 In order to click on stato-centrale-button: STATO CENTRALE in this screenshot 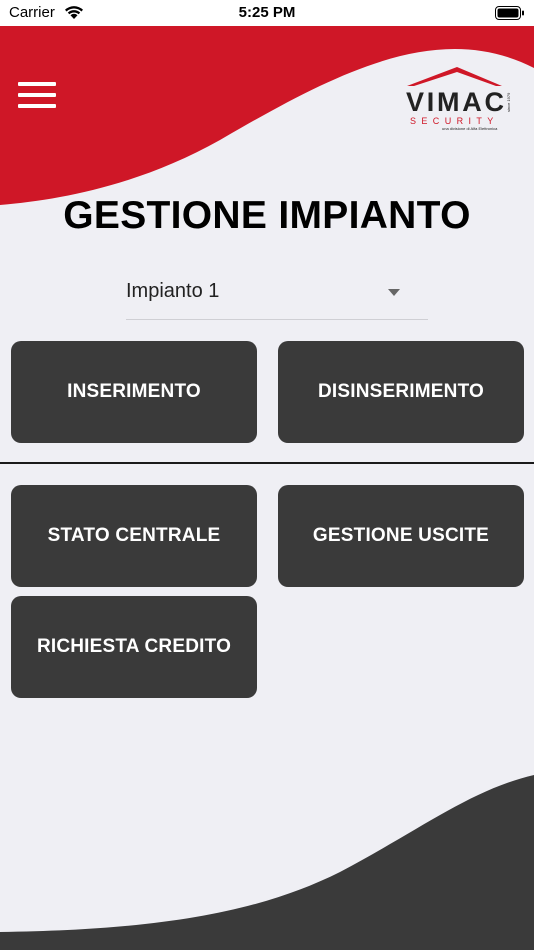, I will do `click(134, 536)`.